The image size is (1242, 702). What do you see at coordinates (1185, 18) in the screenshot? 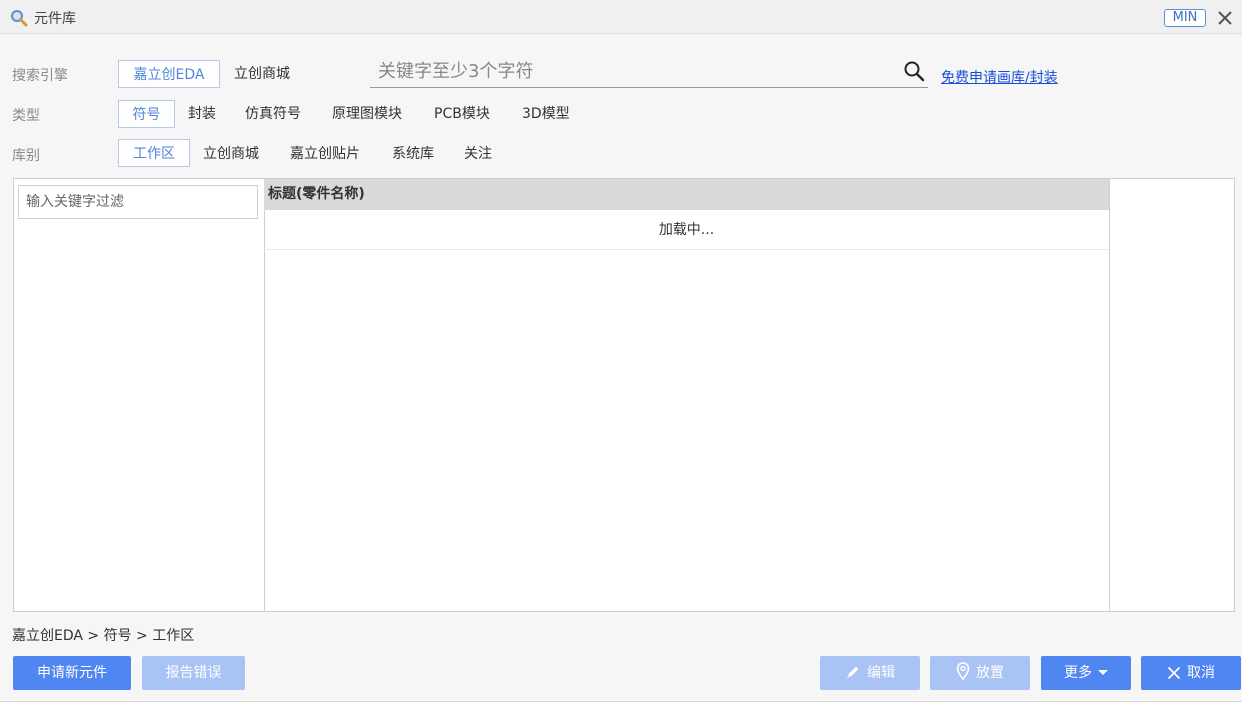
I see `minimize-button: MIN` at bounding box center [1185, 18].